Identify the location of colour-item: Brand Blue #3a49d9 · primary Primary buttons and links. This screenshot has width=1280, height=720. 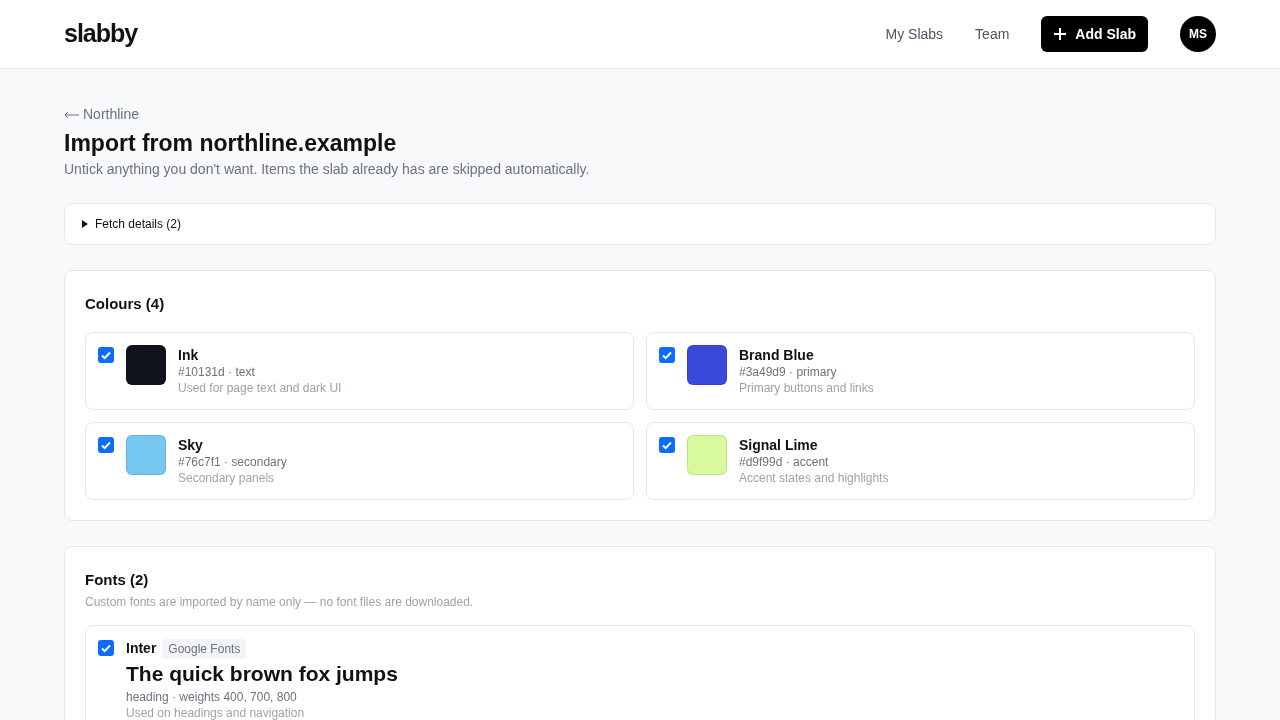
(920, 370).